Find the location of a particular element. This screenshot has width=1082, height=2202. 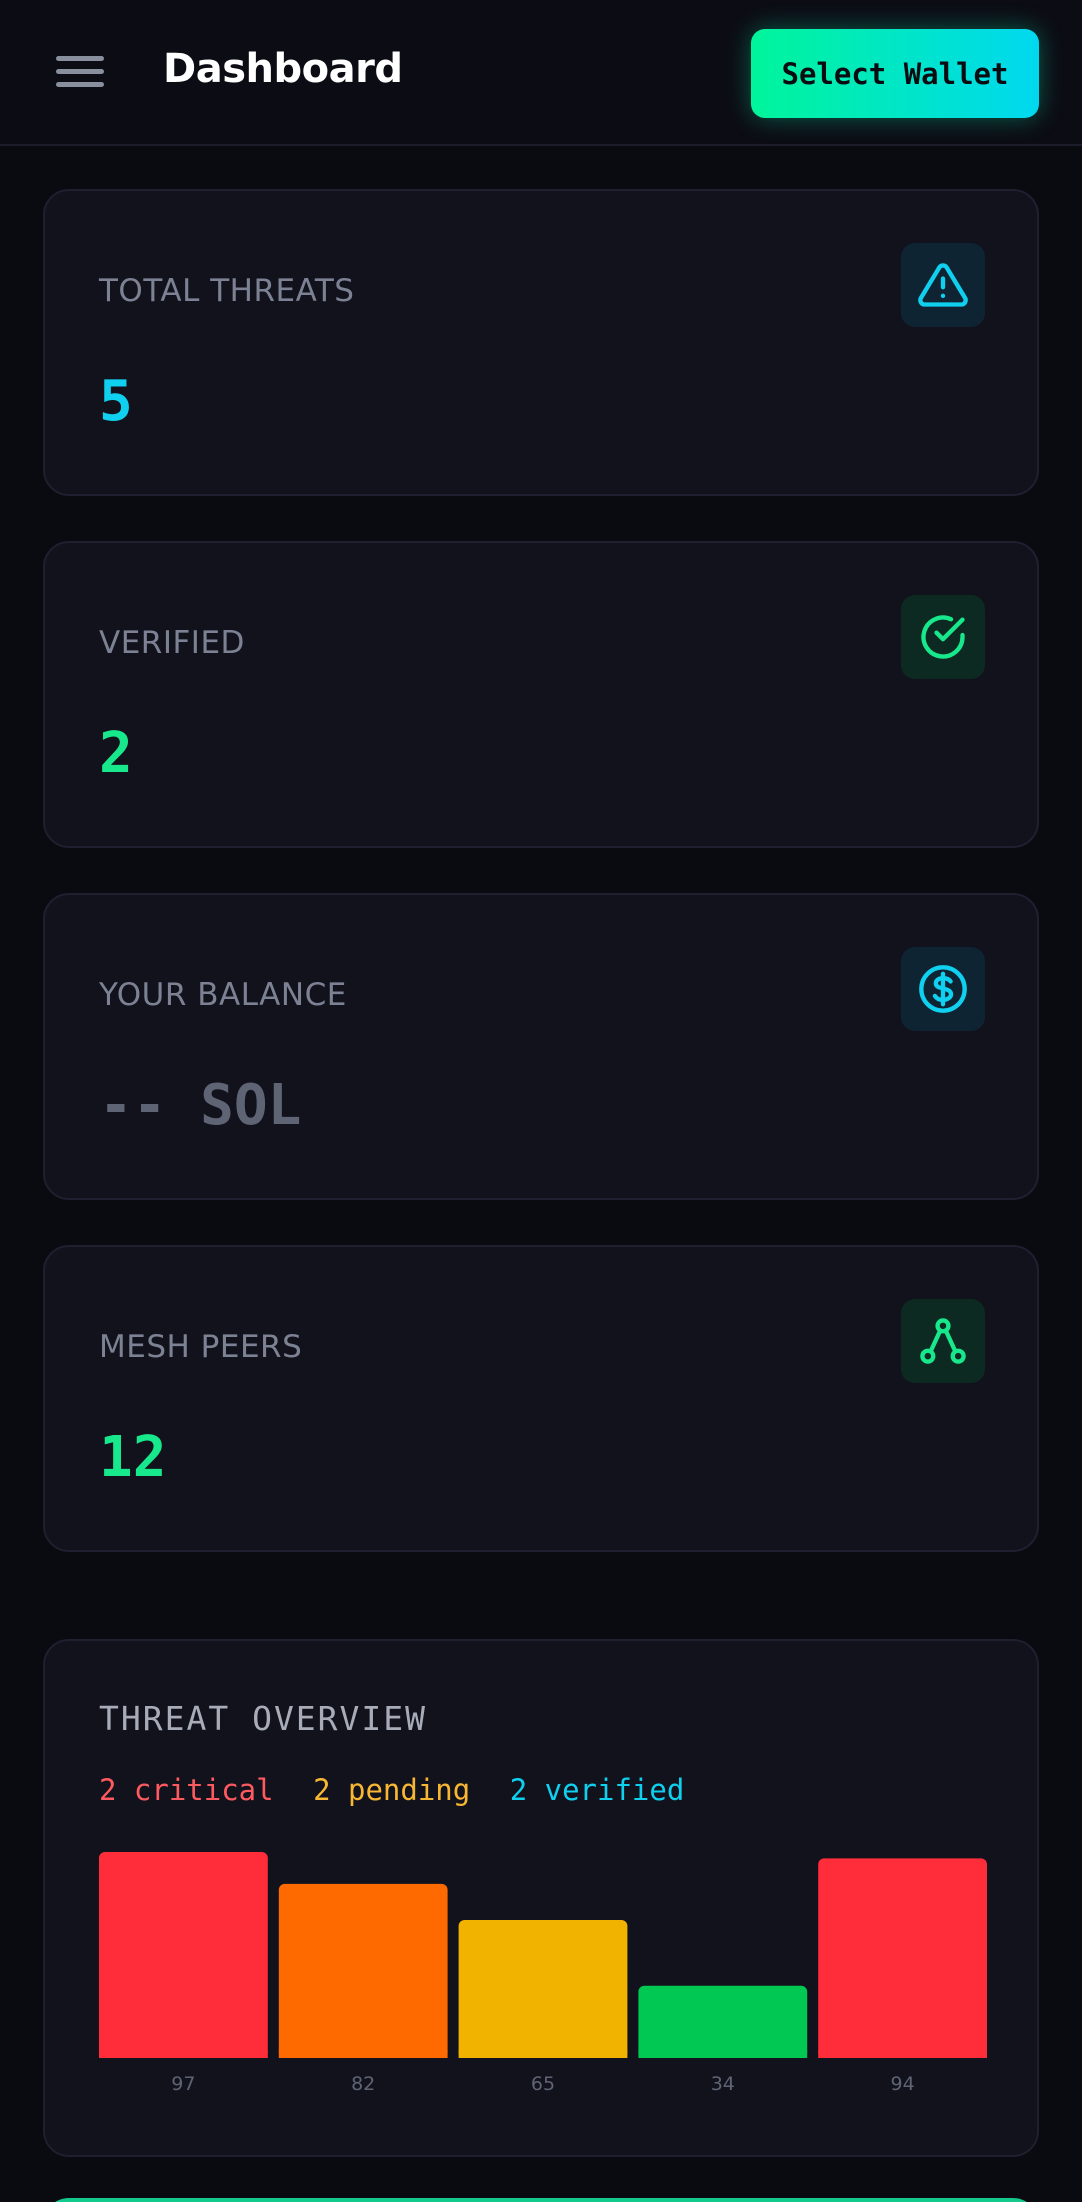

stat-value: 12 is located at coordinates (133, 1457).